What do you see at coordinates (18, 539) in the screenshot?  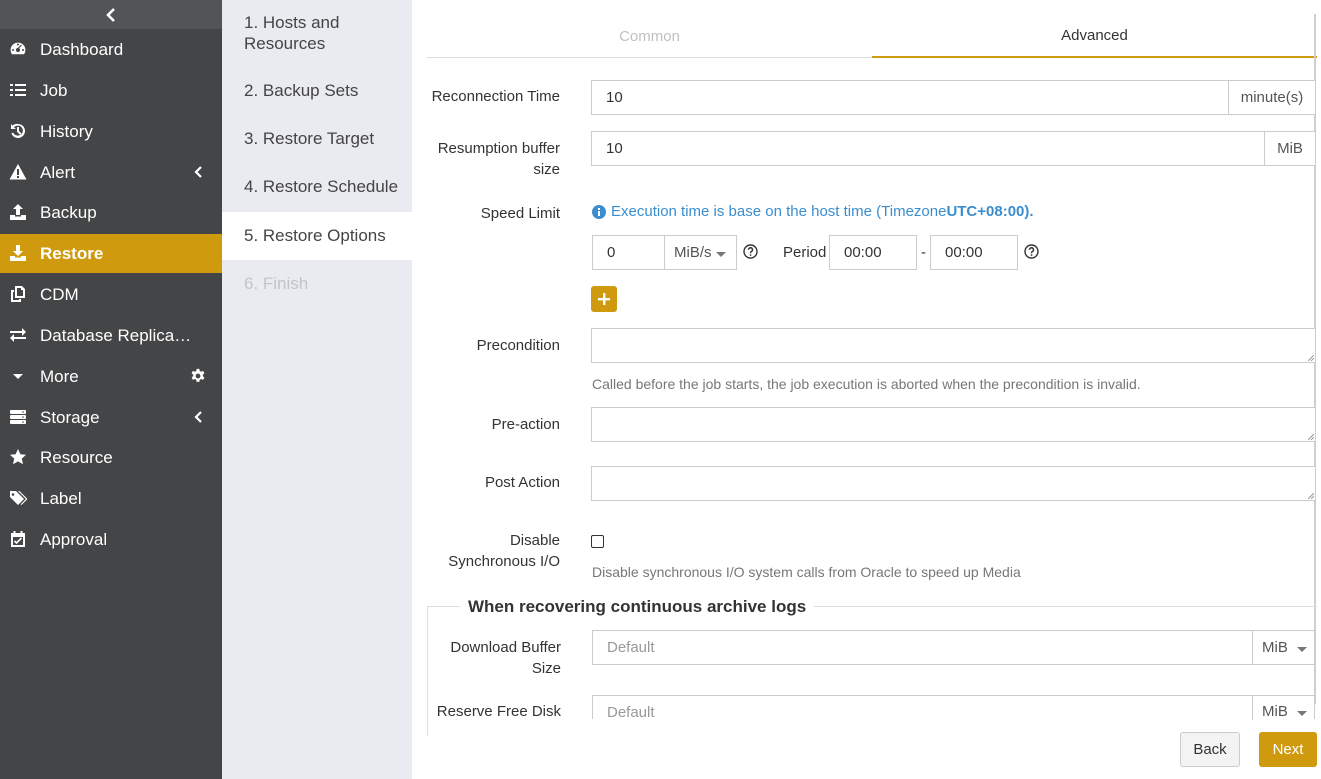 I see `calendar-check-icon` at bounding box center [18, 539].